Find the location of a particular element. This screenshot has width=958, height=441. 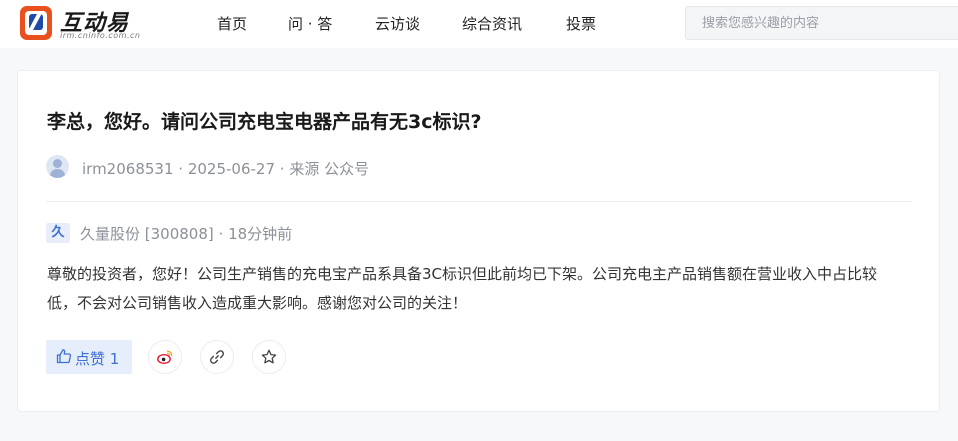

search-box is located at coordinates (821, 23).